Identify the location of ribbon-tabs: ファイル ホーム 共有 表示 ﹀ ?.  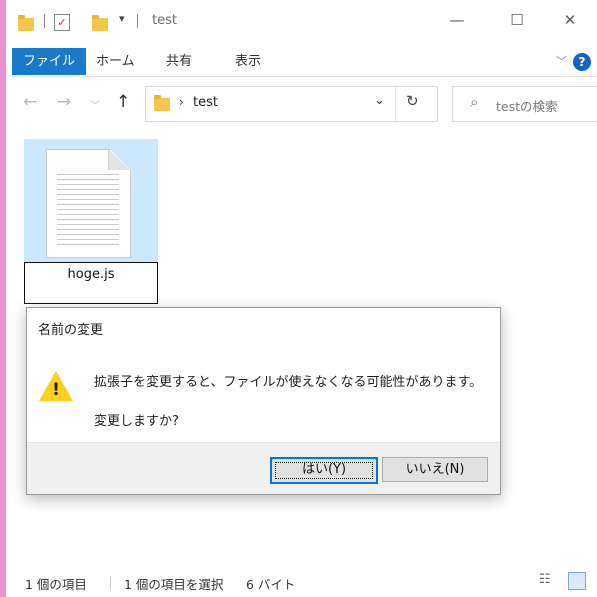
(301, 62).